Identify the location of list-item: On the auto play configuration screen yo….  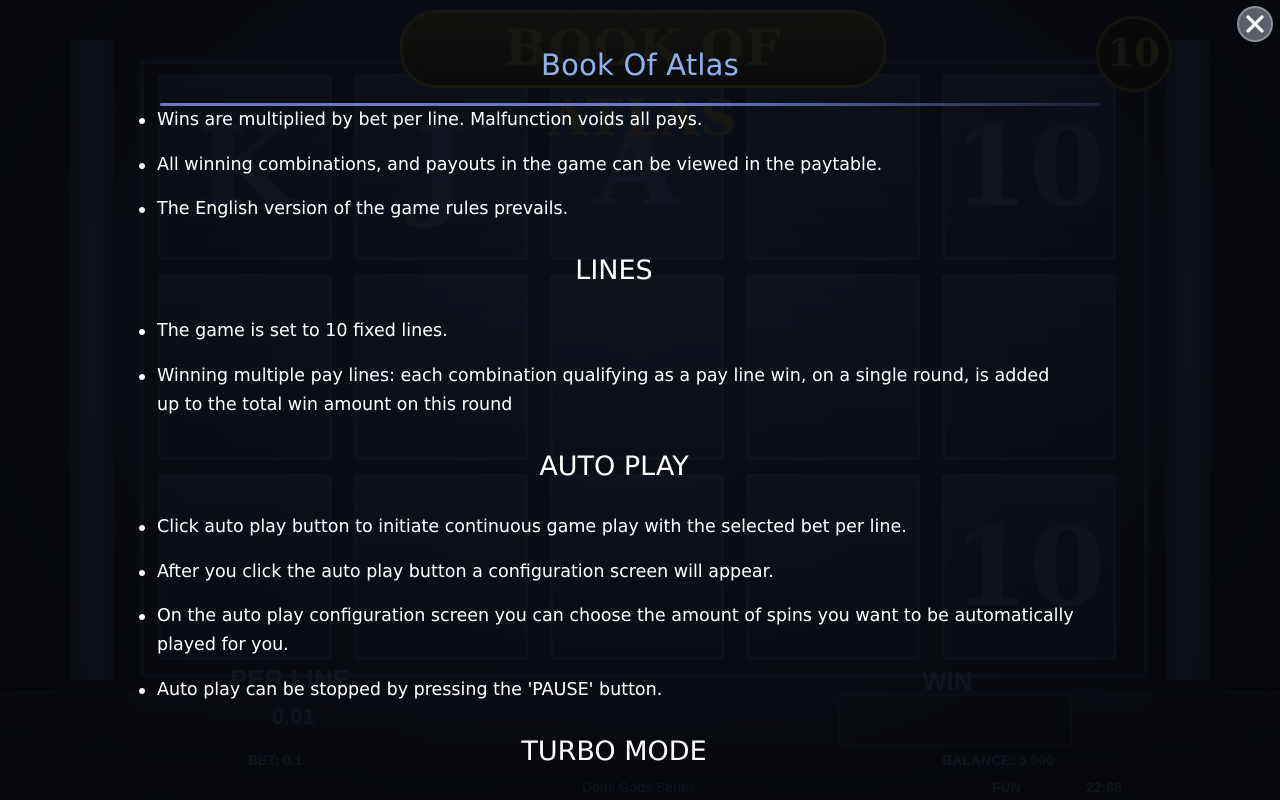
(698, 631).